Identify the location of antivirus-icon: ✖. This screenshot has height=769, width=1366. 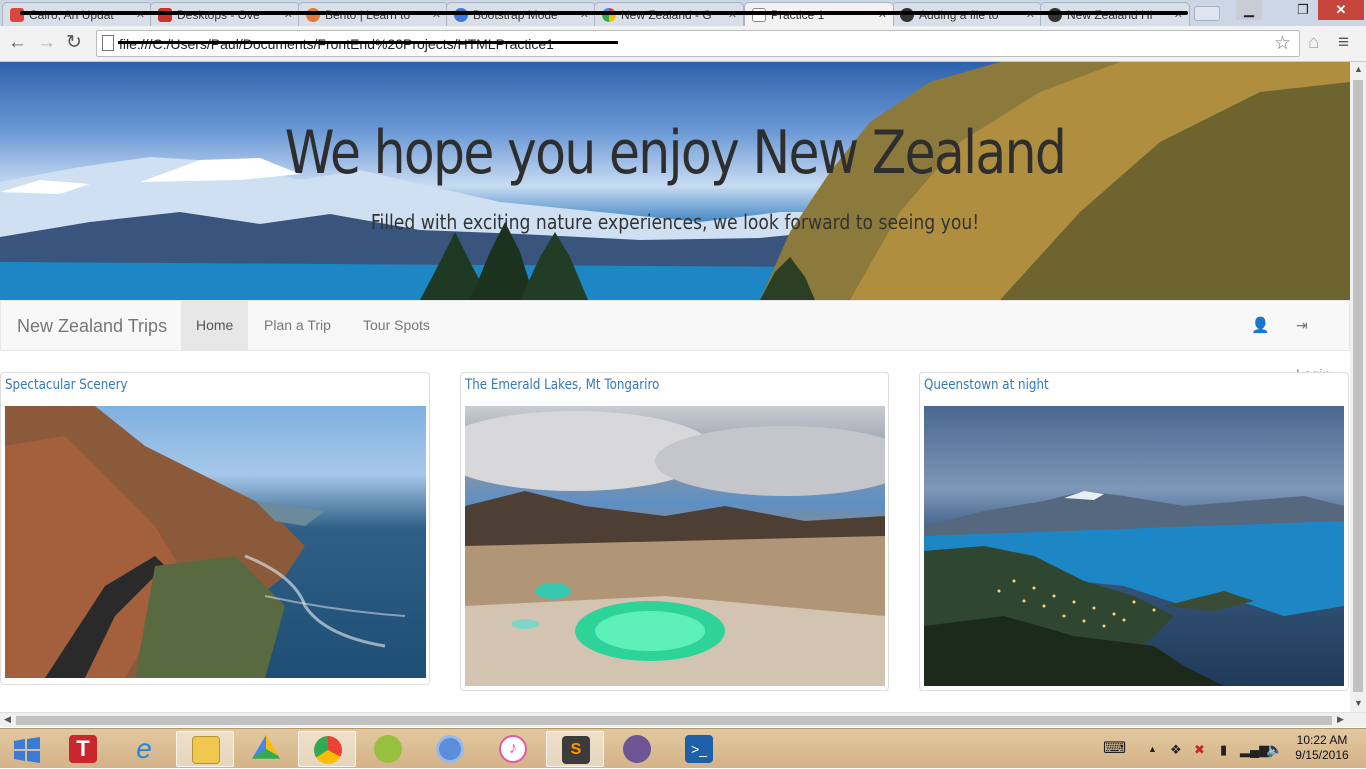
(1199, 750).